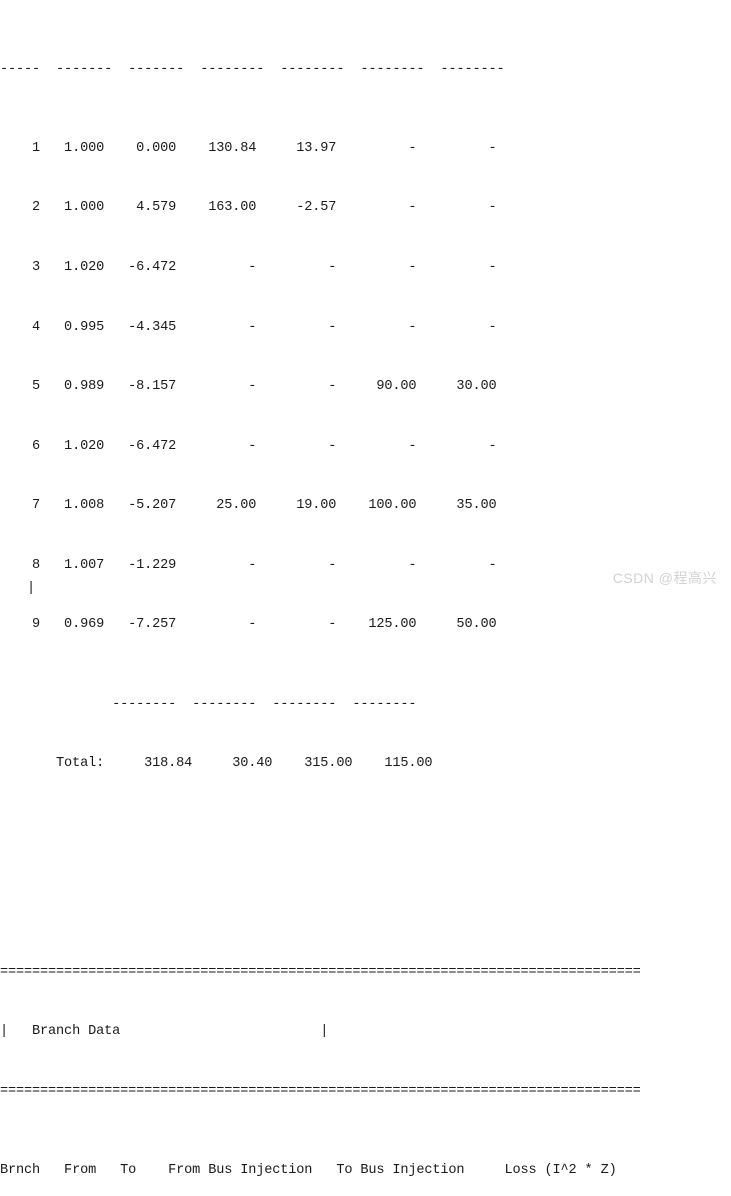 This screenshot has height=1196, width=731. Describe the element at coordinates (248, 625) in the screenshot. I see `bus-row-text: 9 0.969 -7.257 - - 125.00 50.00` at that location.